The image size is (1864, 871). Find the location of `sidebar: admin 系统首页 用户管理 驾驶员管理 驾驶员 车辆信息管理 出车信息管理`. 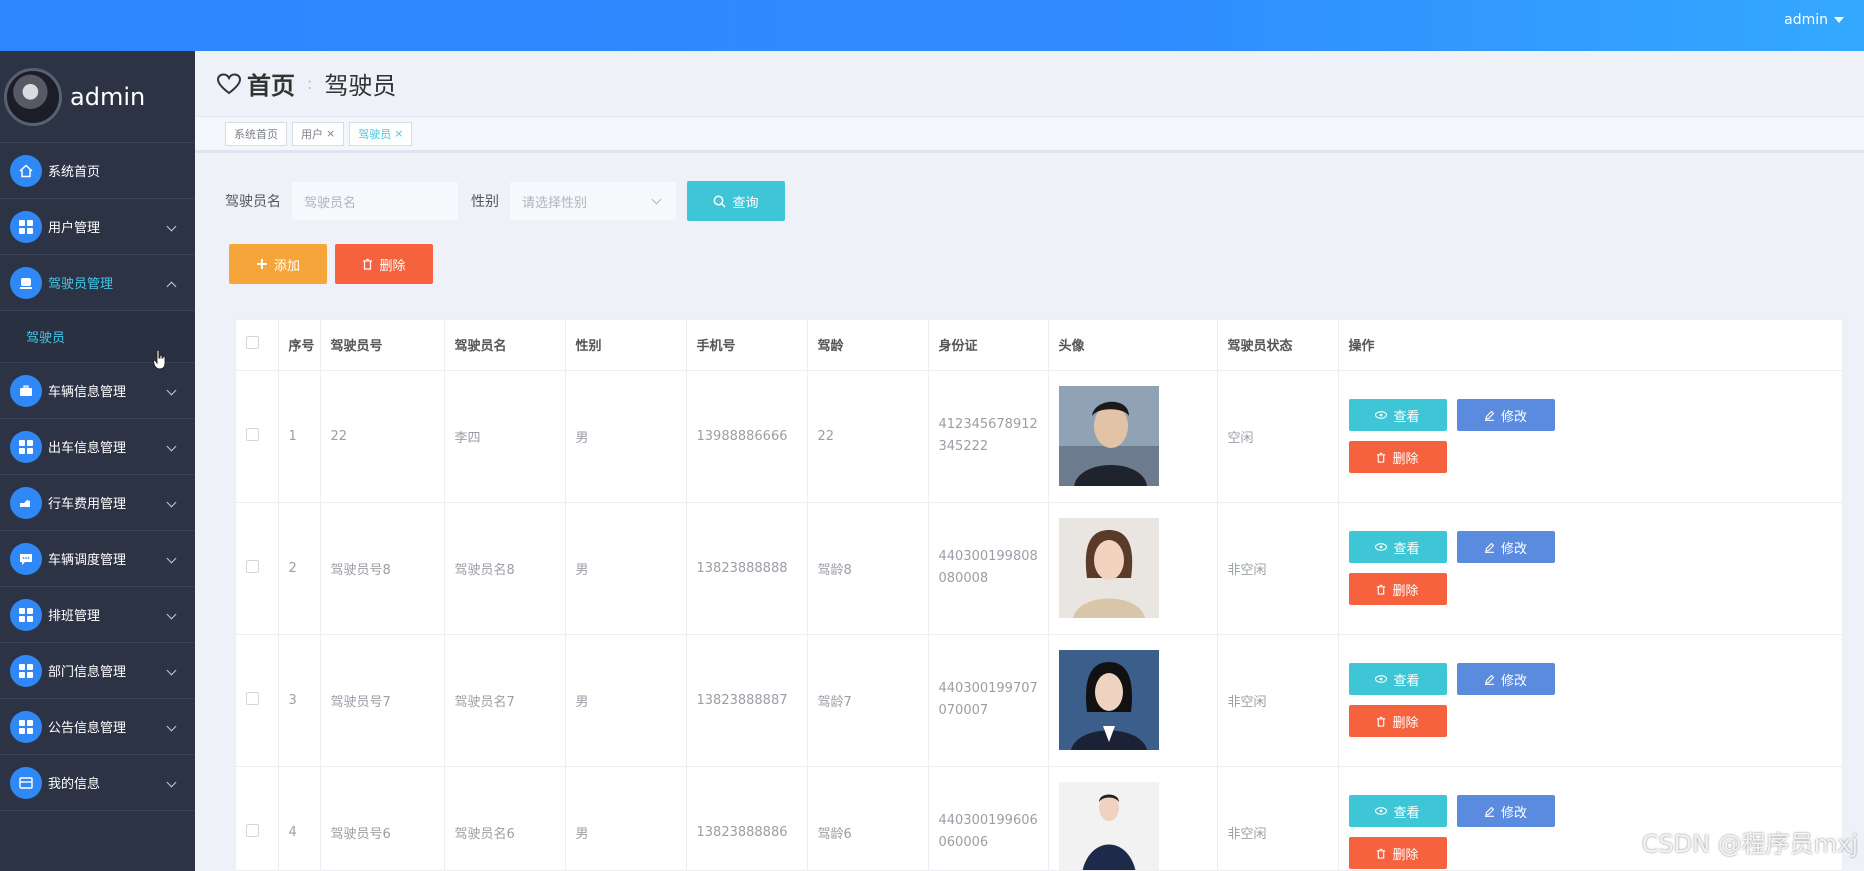

sidebar: admin 系统首页 用户管理 驾驶员管理 驾驶员 车辆信息管理 出车信息管理 is located at coordinates (97, 461).